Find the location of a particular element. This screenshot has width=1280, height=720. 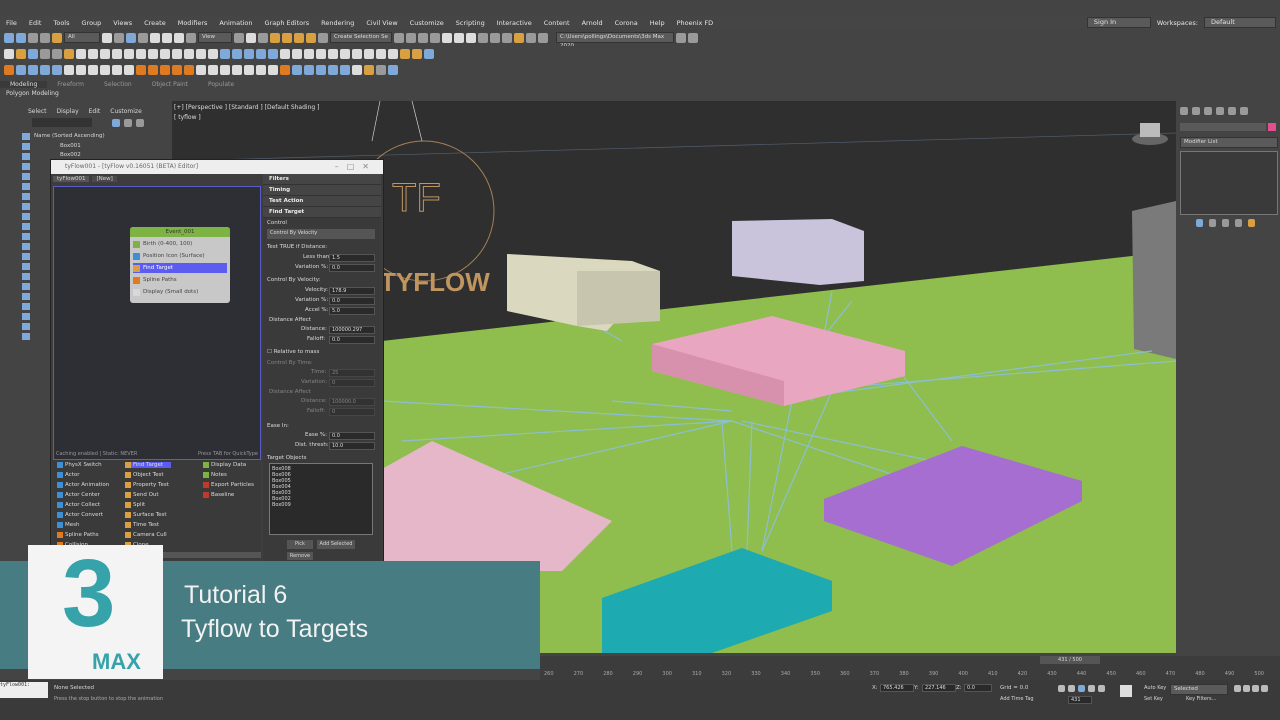

set-key-button: Set Key is located at coordinates (1153, 699).